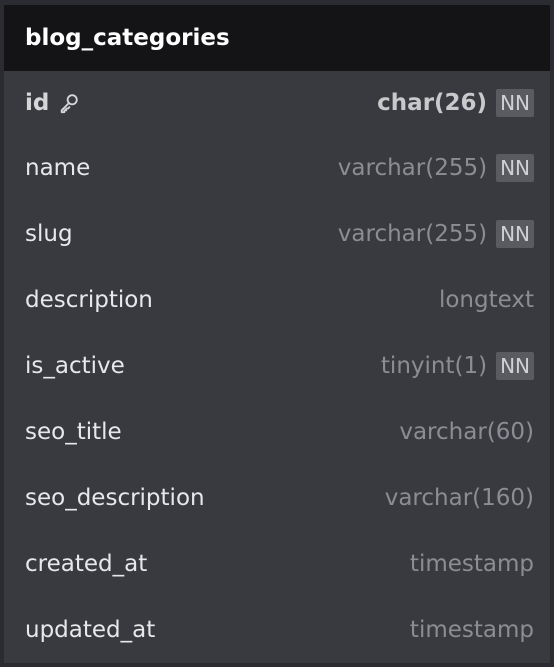 This screenshot has height=667, width=554. I want to click on column-type: varchar(60), so click(466, 432).